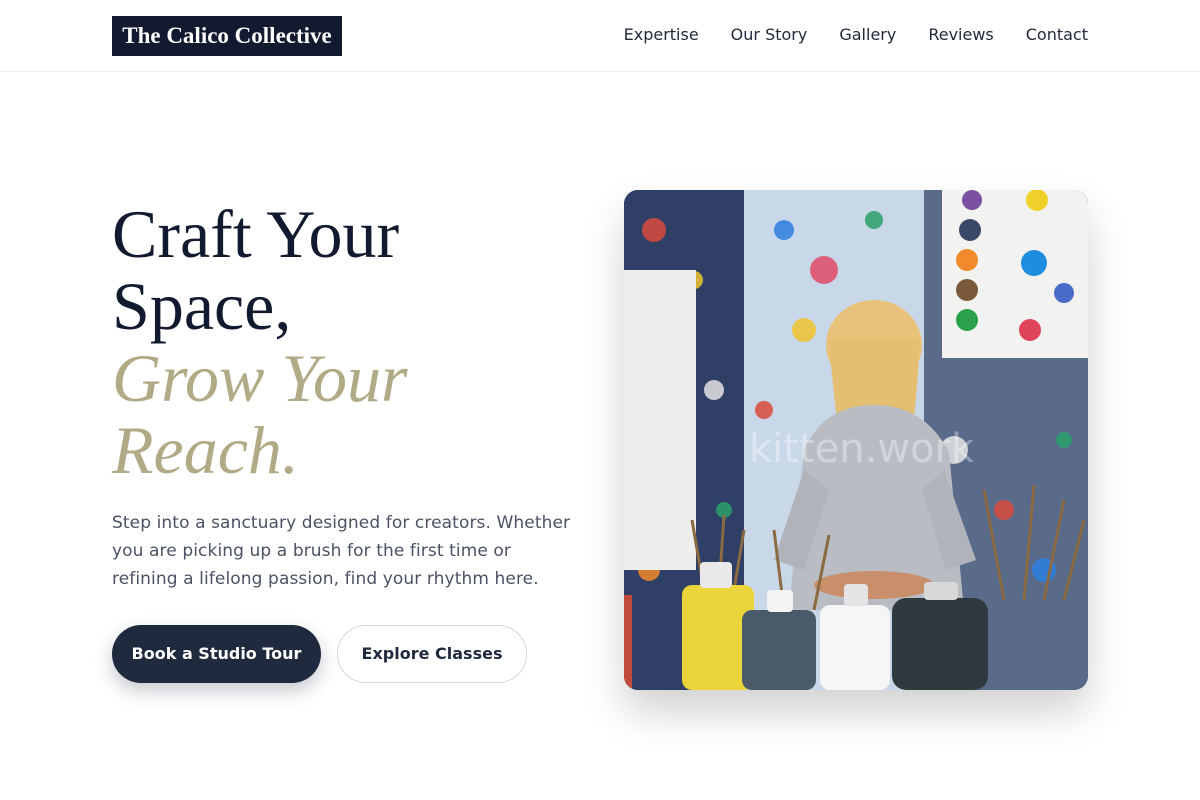  What do you see at coordinates (216, 654) in the screenshot?
I see `book-studio-tour-button: Book a Studio Tour` at bounding box center [216, 654].